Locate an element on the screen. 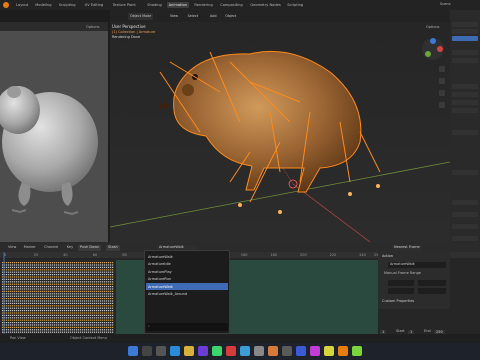 The width and height of the screenshot is (480, 360). frame-end-field is located at coordinates (432, 283).